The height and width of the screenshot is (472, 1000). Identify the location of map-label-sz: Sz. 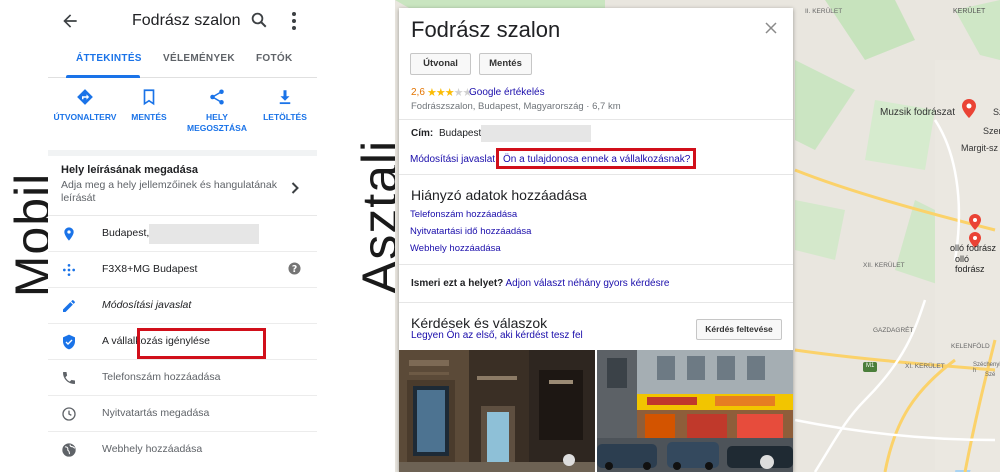
(996, 112).